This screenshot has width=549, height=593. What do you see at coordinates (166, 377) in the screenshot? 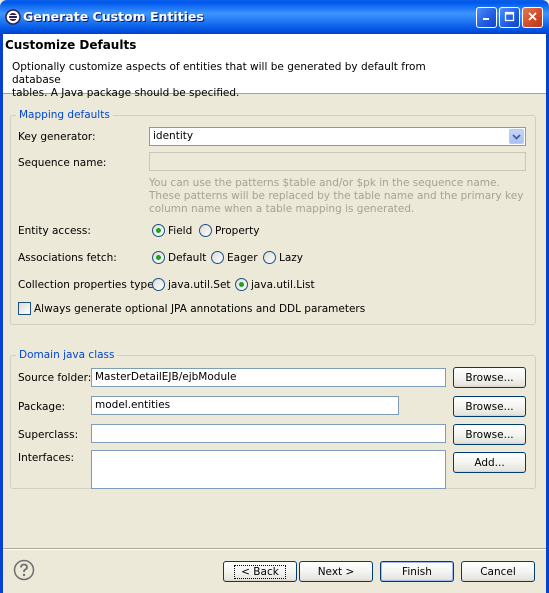
I see `source-folder-value: MasterDetailEJB/ejbModule` at bounding box center [166, 377].